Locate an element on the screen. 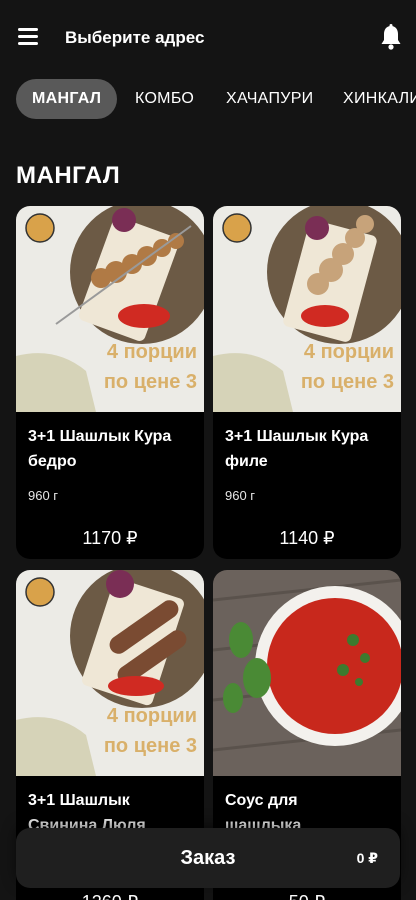 This screenshot has width=416, height=900. top-bar: Выберите адрес is located at coordinates (208, 37).